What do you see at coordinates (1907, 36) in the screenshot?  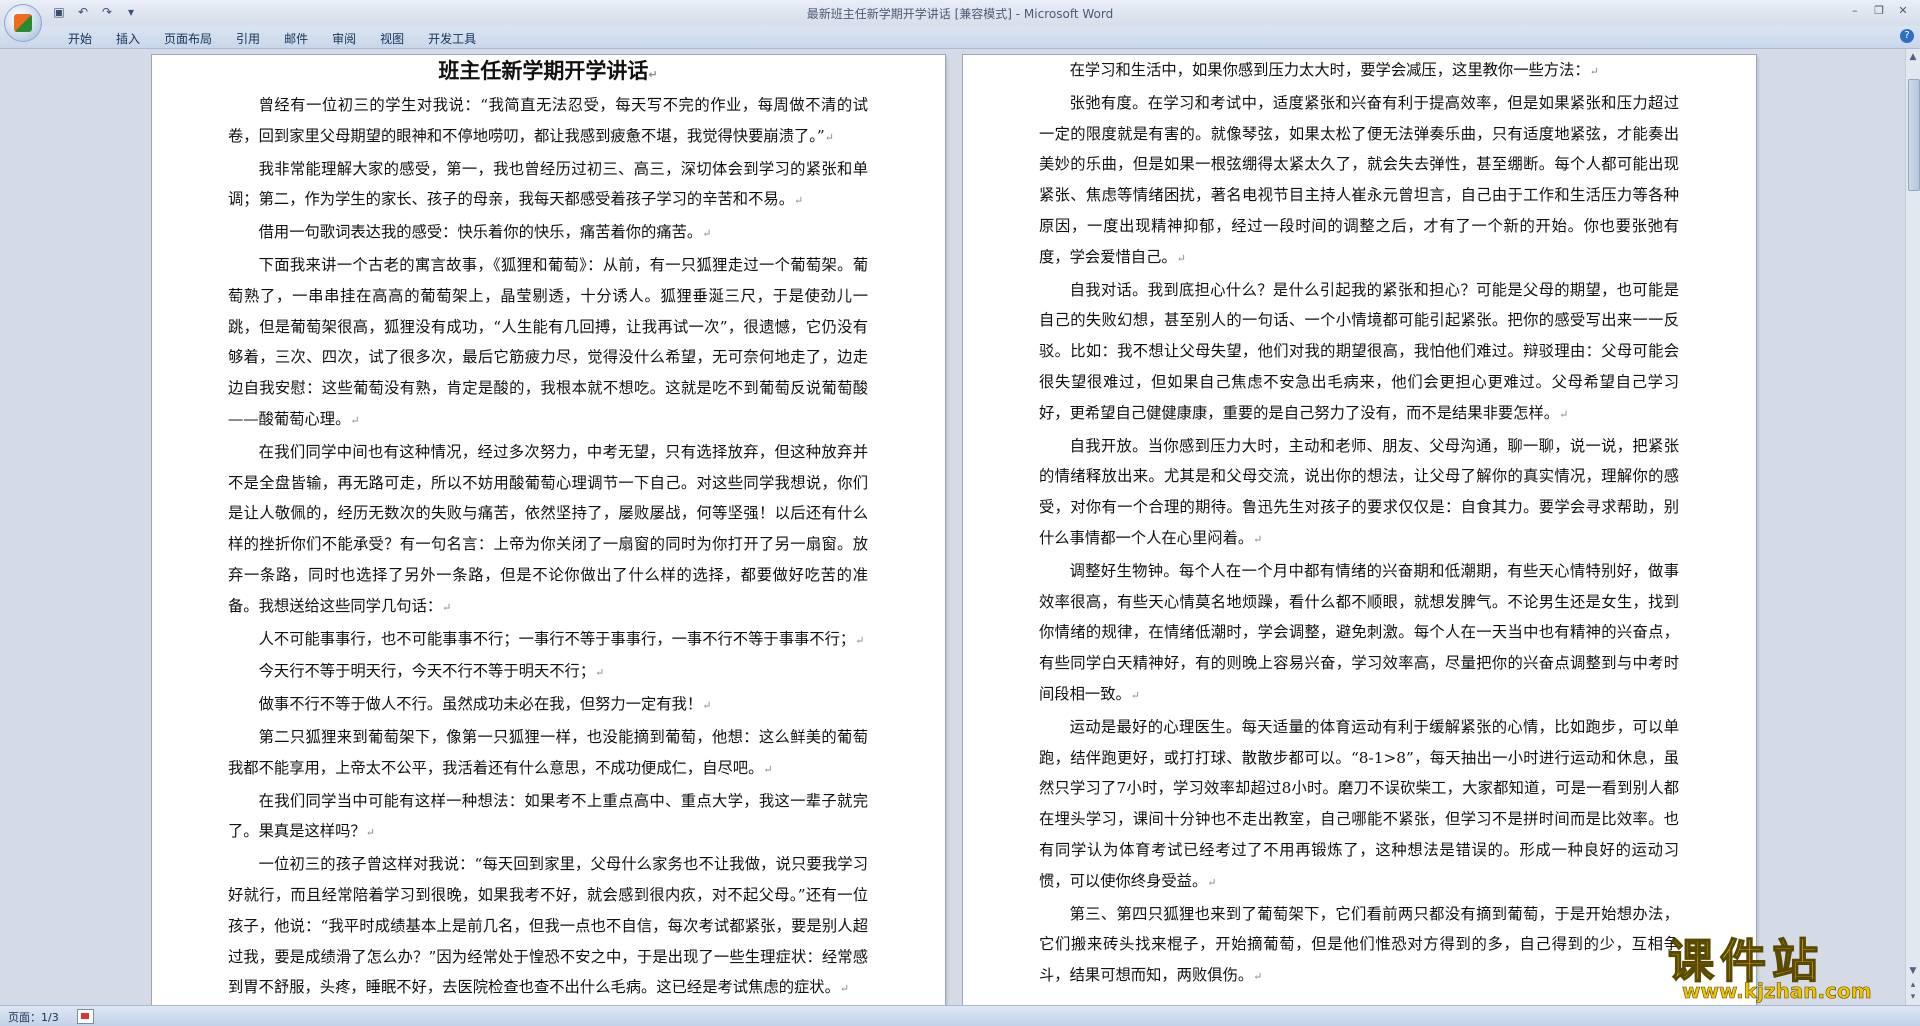 I see `help-icon: ?` at bounding box center [1907, 36].